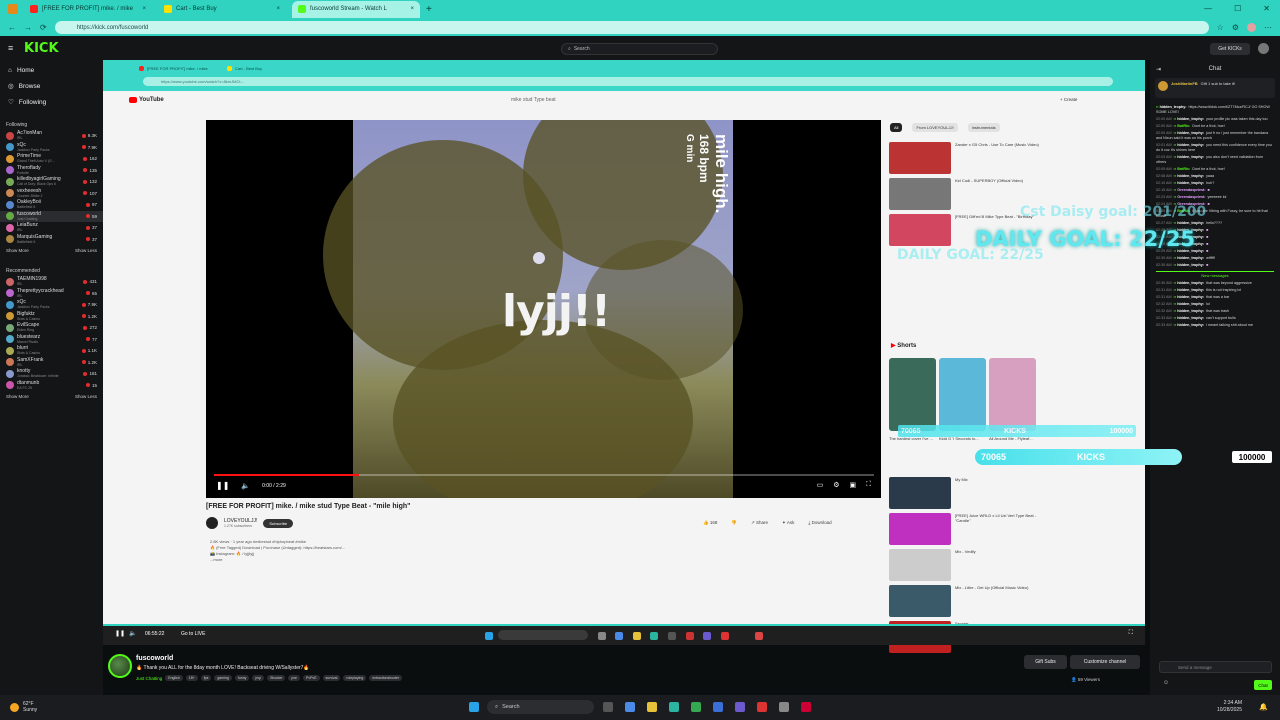  What do you see at coordinates (245, 486) in the screenshot?
I see `volume-icon: 🔈` at bounding box center [245, 486].